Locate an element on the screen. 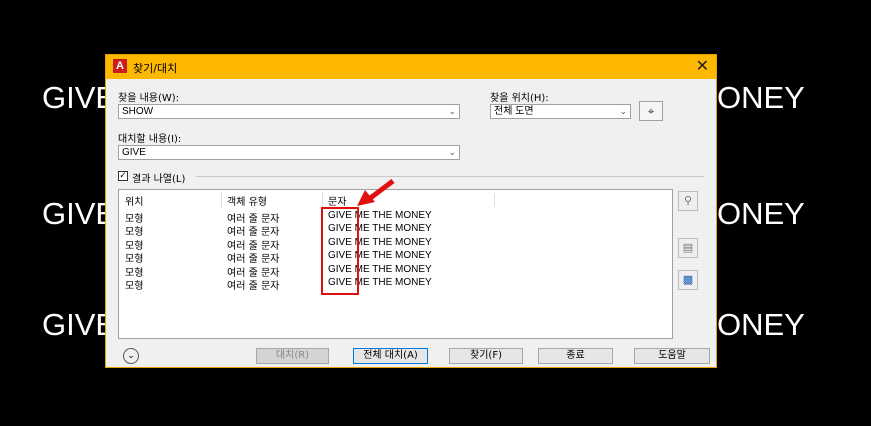 This screenshot has width=871, height=426. divider is located at coordinates (450, 176).